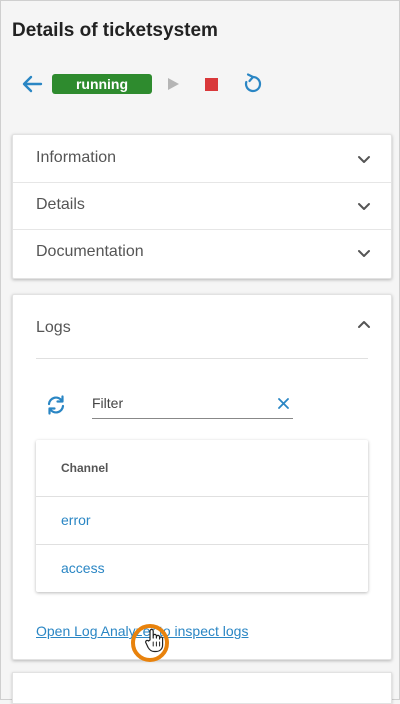 This screenshot has height=704, width=400. I want to click on arrow-left-icon, so click(32, 84).